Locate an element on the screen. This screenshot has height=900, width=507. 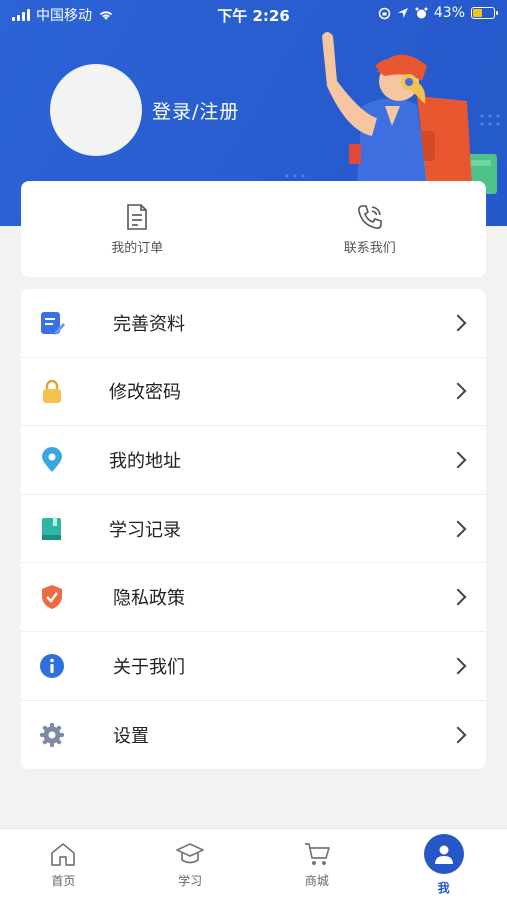
home-icon is located at coordinates (63, 854).